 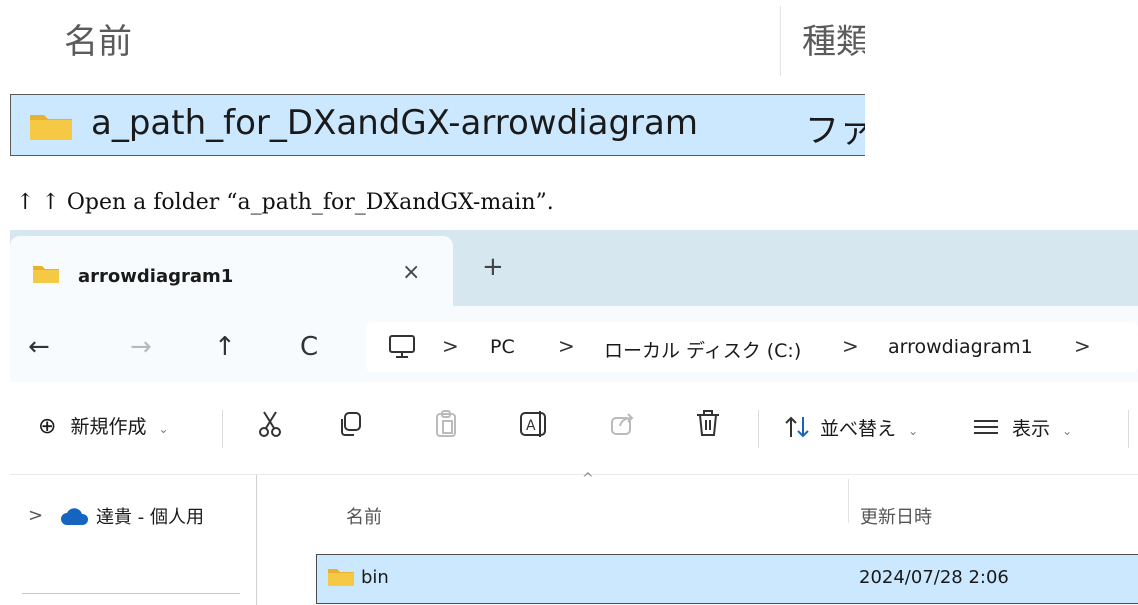 What do you see at coordinates (270, 424) in the screenshot?
I see `cut-icon` at bounding box center [270, 424].